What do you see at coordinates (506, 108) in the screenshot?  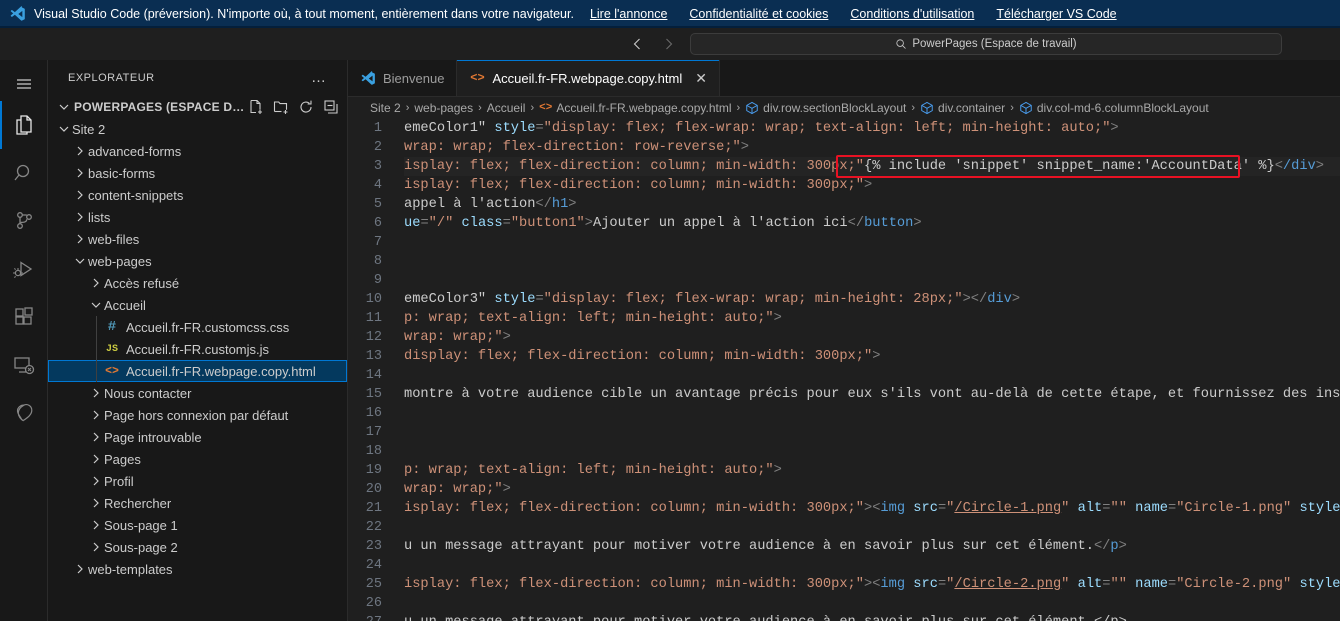 I see `breadcrumb-item: Accueil` at bounding box center [506, 108].